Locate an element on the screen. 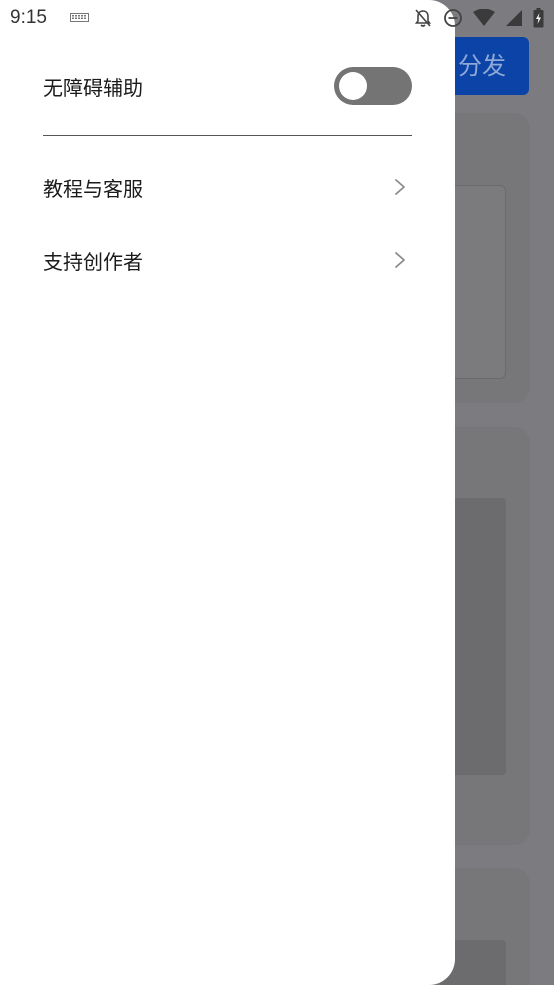 The width and height of the screenshot is (554, 985). notifications-off-icon is located at coordinates (423, 18).